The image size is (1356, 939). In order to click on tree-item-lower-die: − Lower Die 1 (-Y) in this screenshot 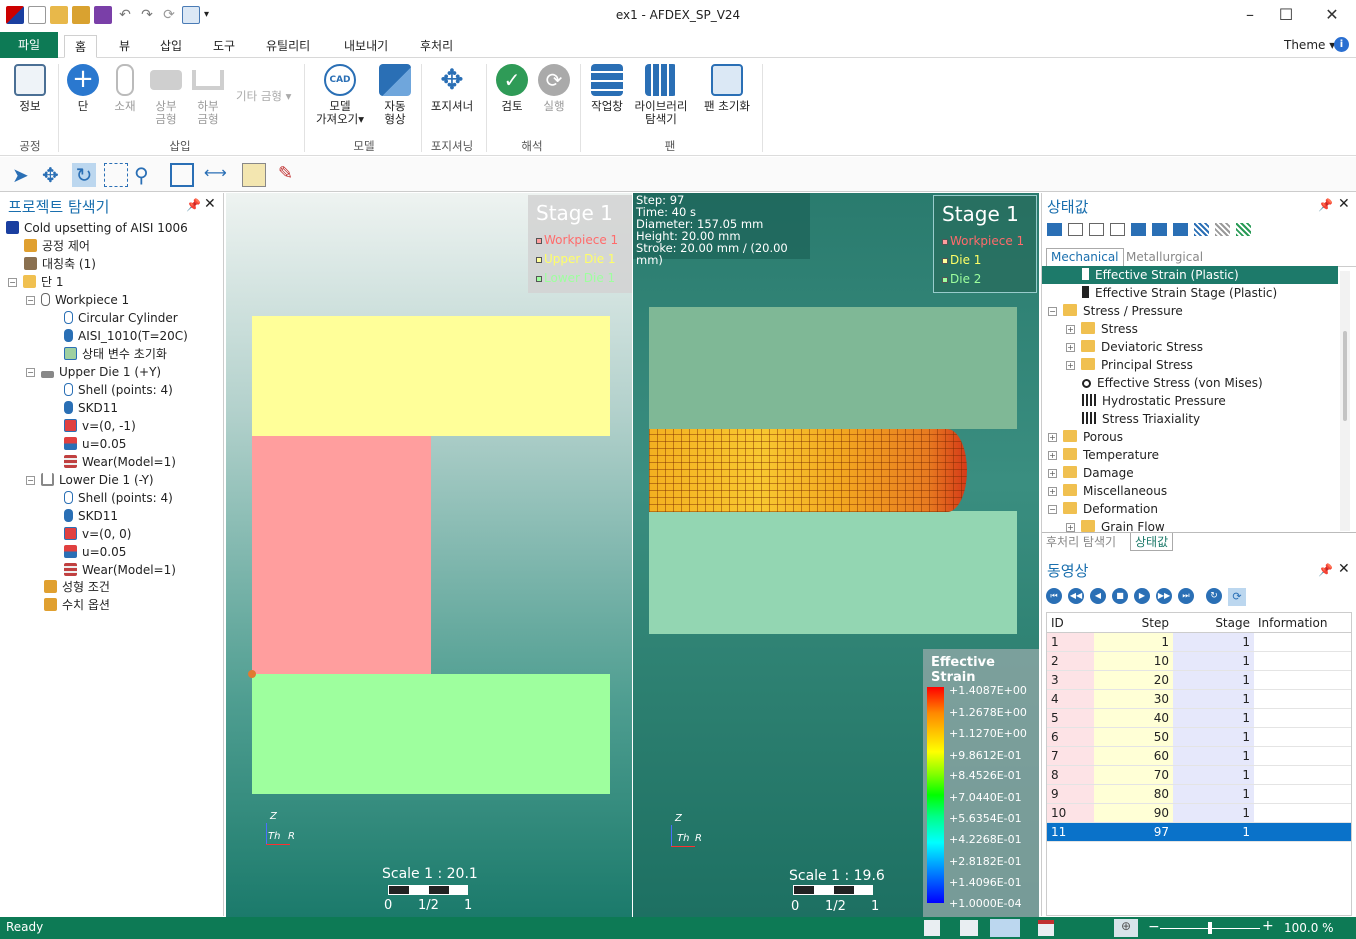, I will do `click(90, 480)`.